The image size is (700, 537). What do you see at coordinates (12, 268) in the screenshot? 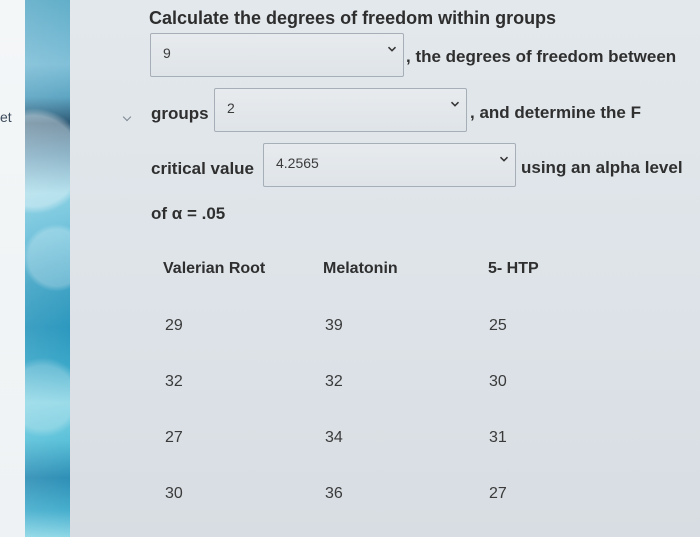
I see `left-panel: et` at bounding box center [12, 268].